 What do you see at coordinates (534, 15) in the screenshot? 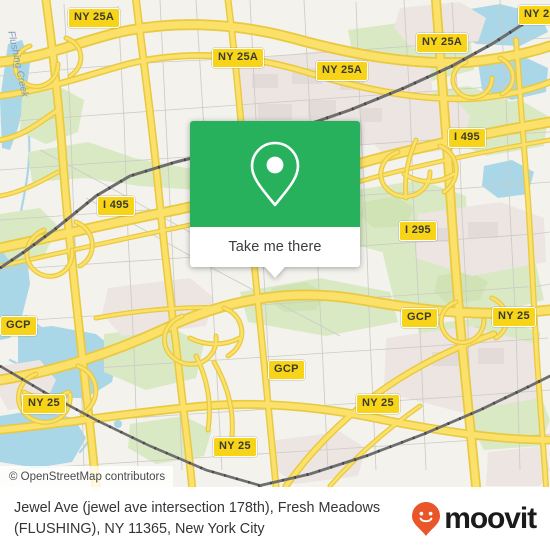
I see `road-shield-ny-25: NY 2` at bounding box center [534, 15].